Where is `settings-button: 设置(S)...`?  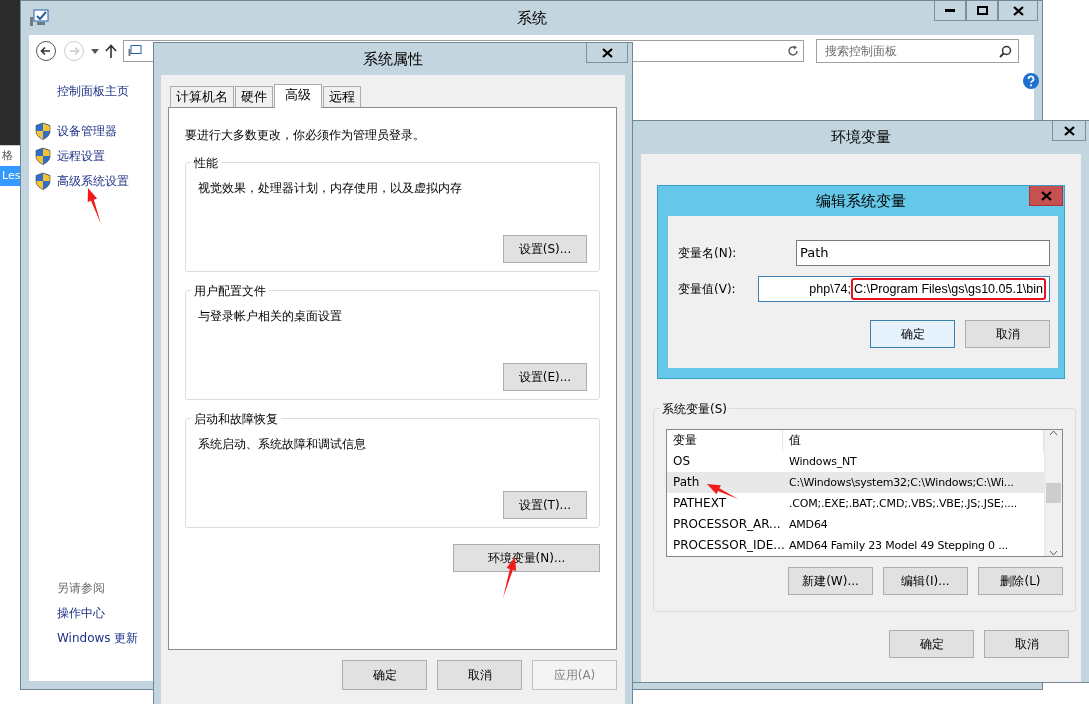
settings-button: 设置(S)... is located at coordinates (545, 249).